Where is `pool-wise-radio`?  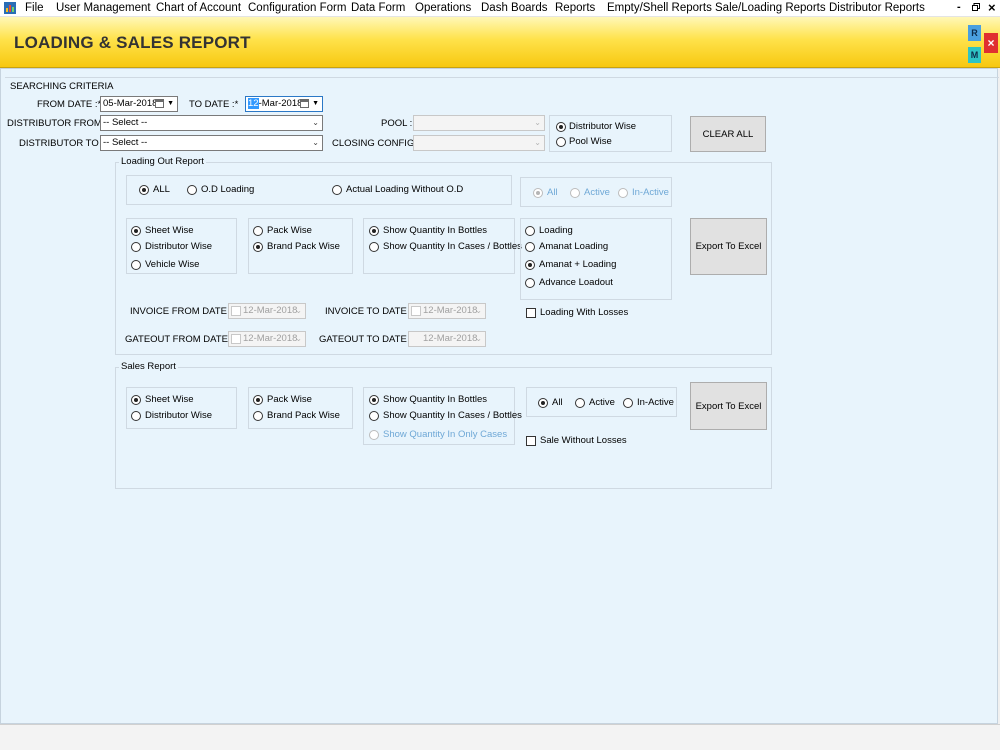
pool-wise-radio is located at coordinates (561, 142).